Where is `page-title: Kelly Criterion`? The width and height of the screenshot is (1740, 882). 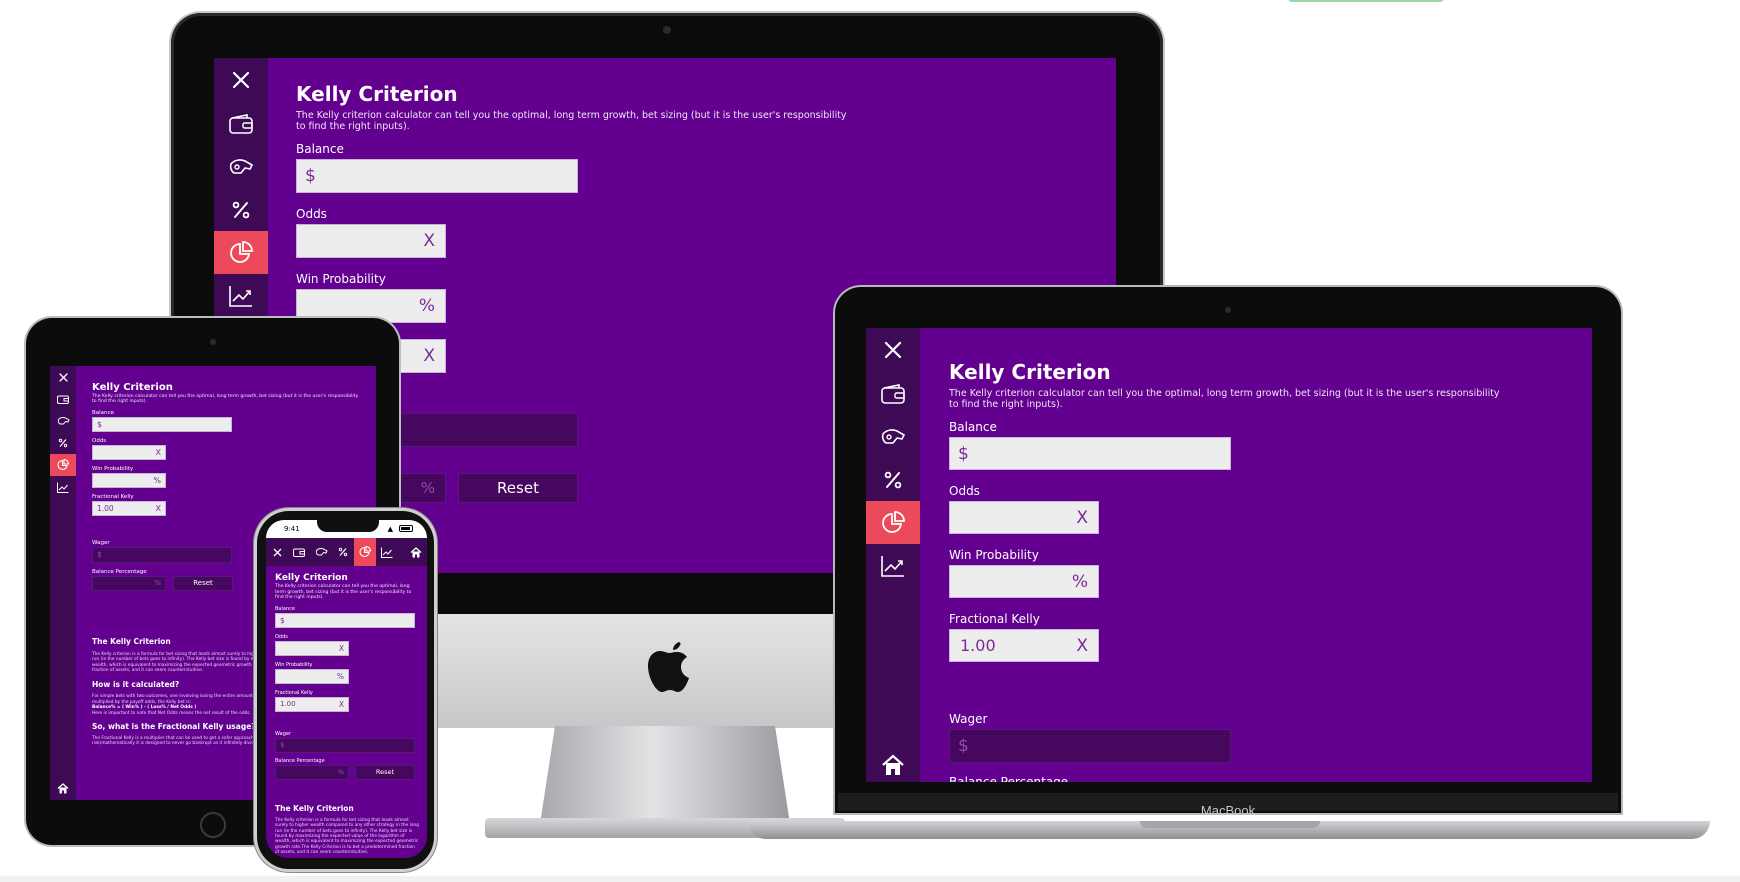 page-title: Kelly Criterion is located at coordinates (1030, 372).